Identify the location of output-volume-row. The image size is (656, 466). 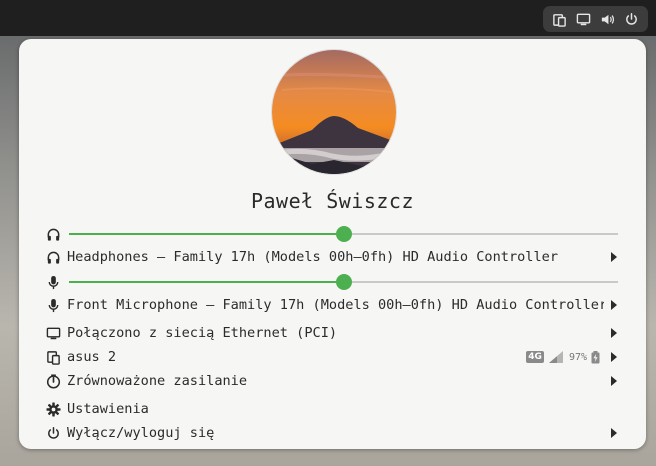
(332, 234).